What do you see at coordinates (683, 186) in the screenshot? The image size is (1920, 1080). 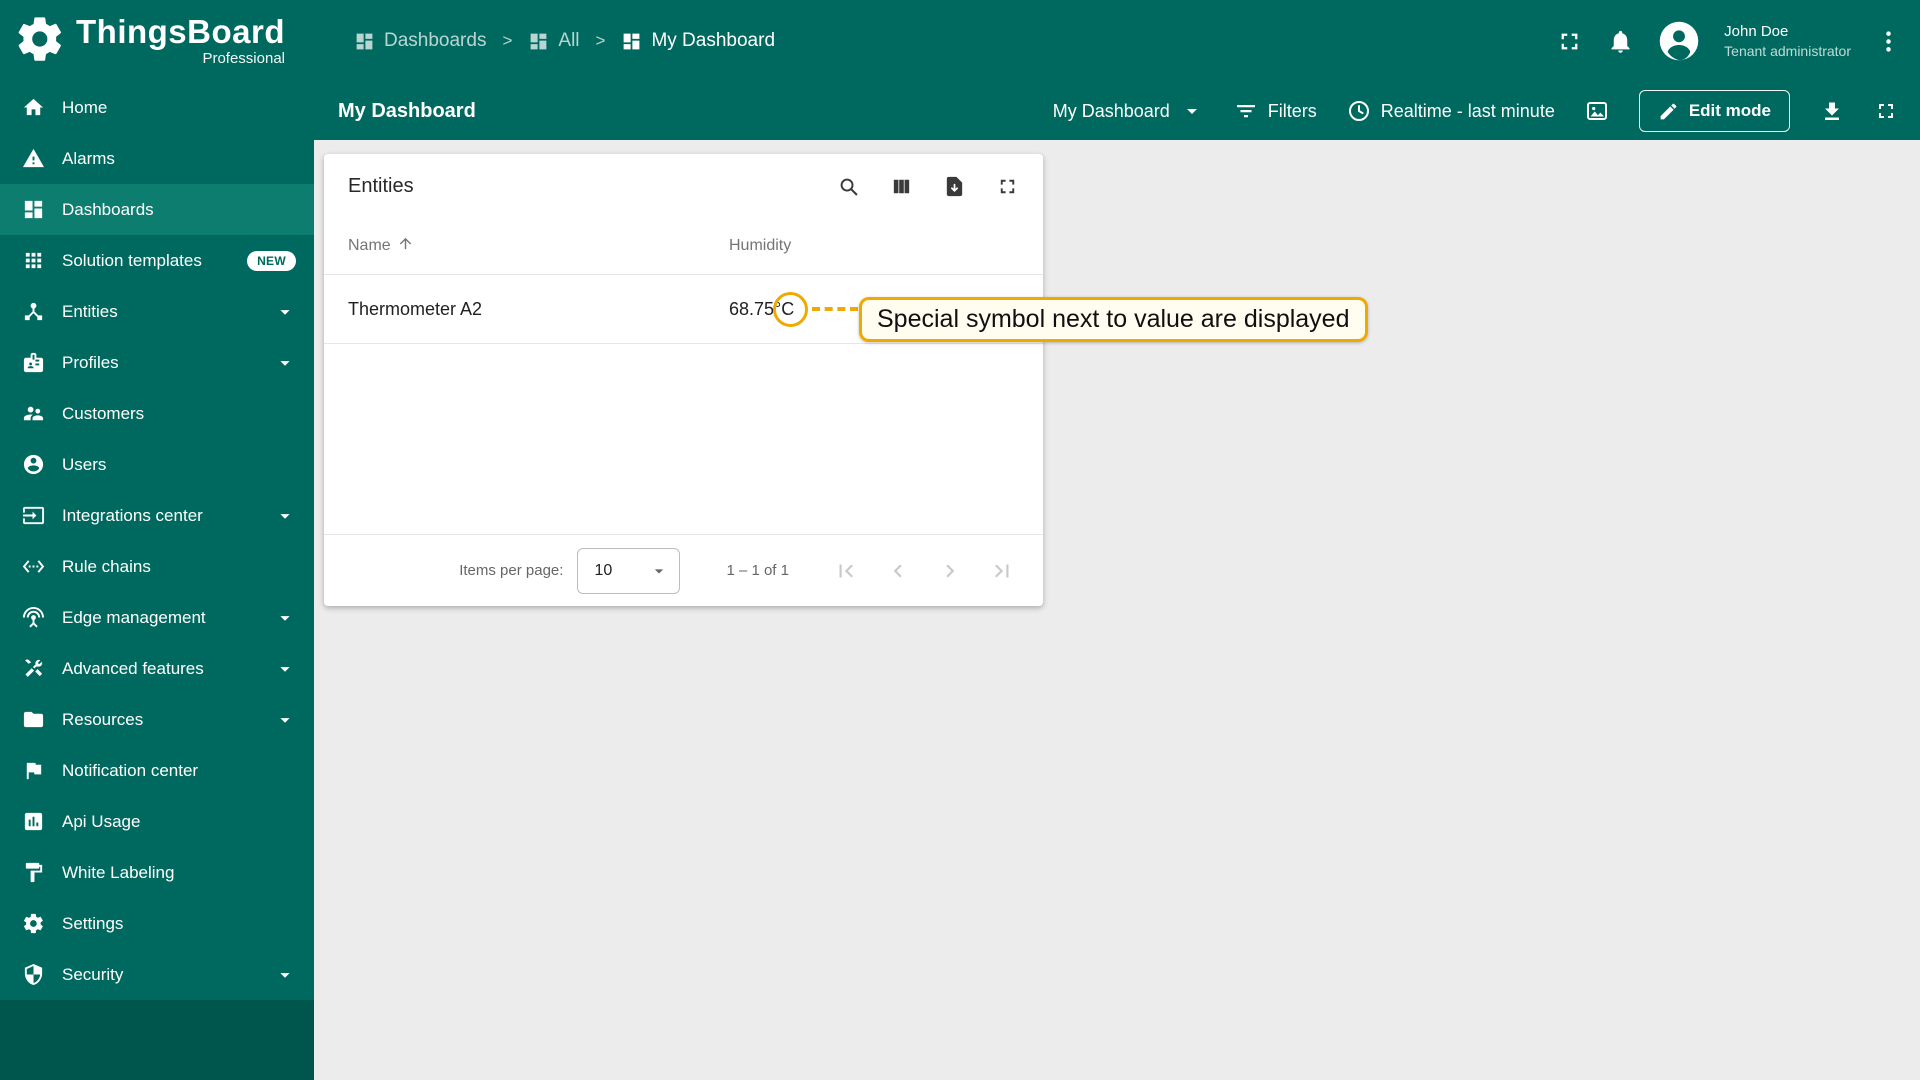 I see `widget-header: Entities` at bounding box center [683, 186].